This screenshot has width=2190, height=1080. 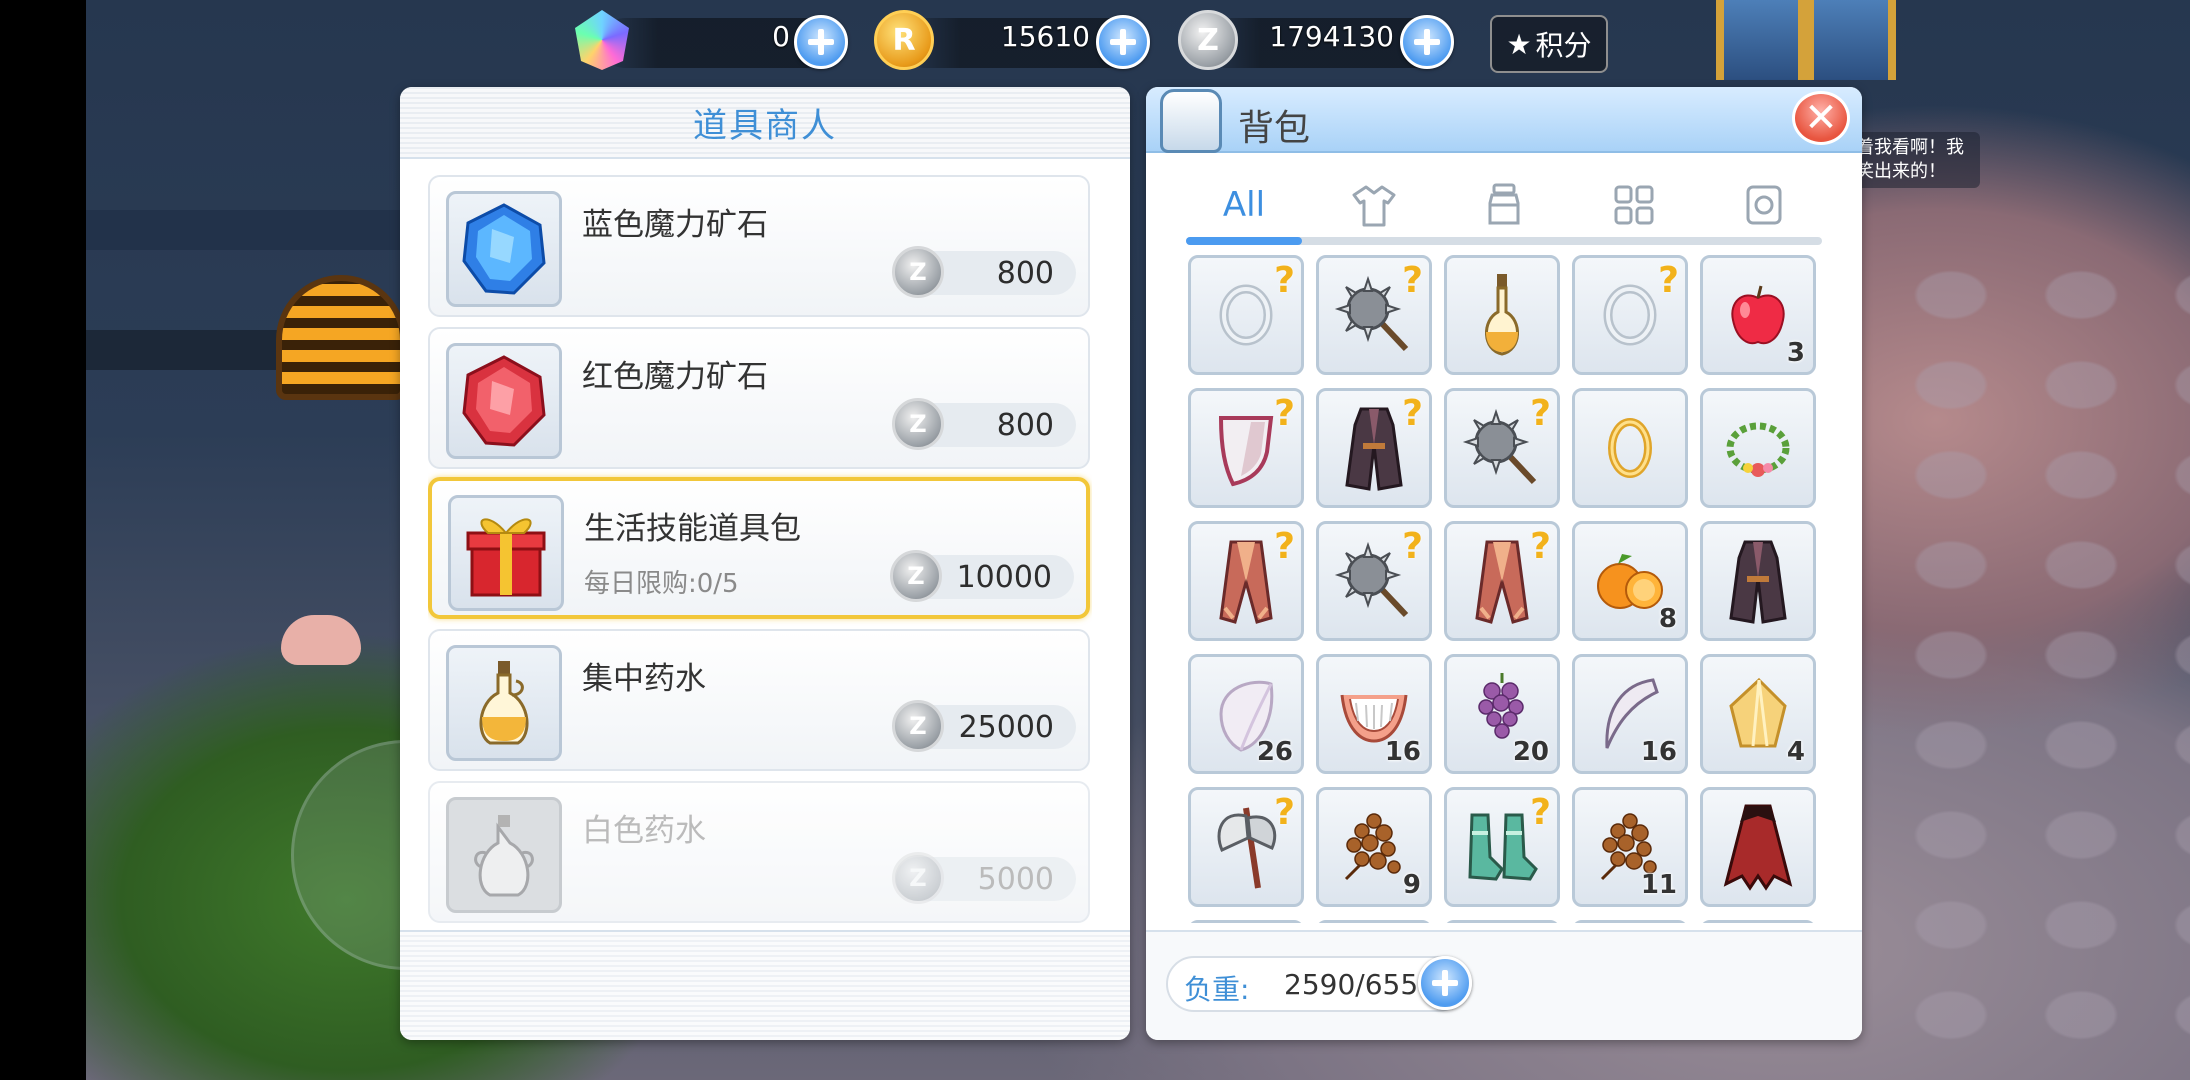 I want to click on item-count: 26, so click(x=1274, y=752).